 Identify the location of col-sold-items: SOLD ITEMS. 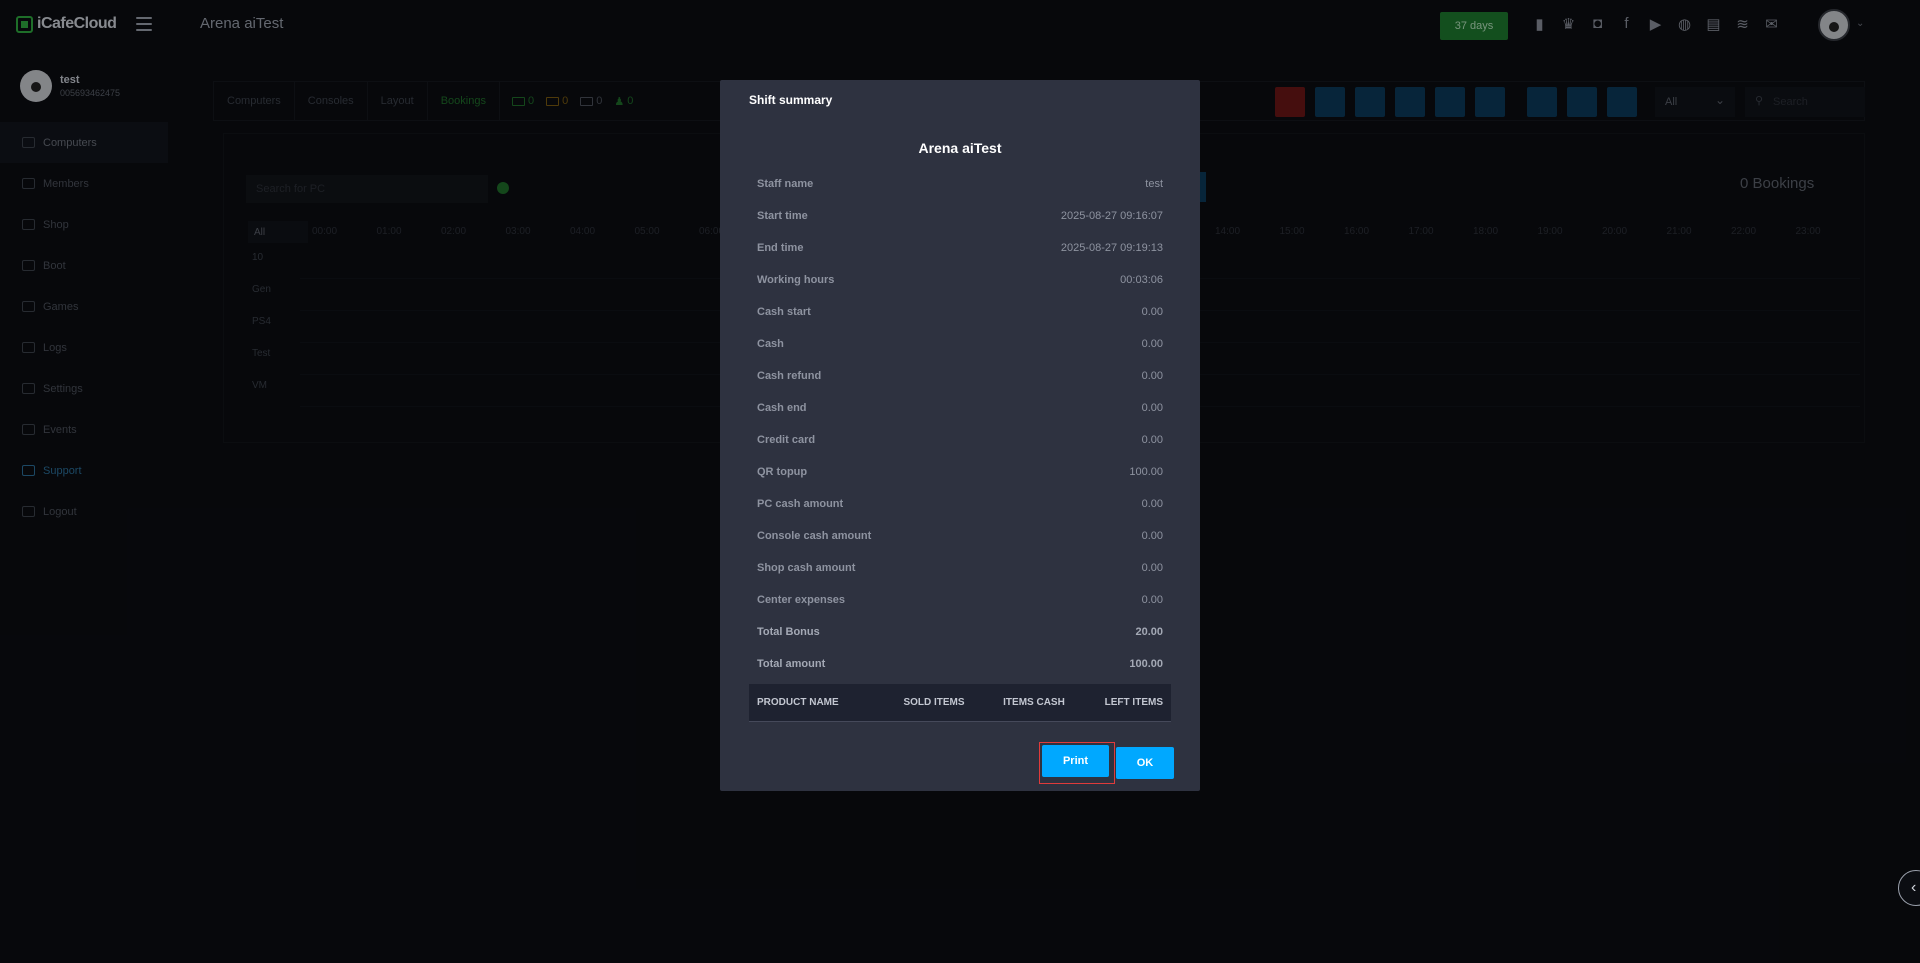
(934, 702).